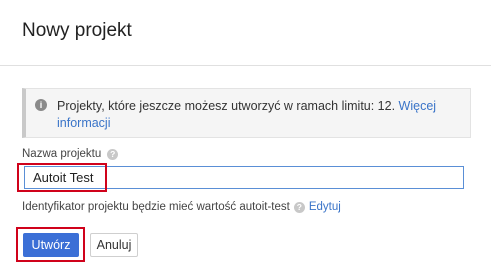  I want to click on project-name-label-row: Nazwa projektu ?, so click(70, 154).